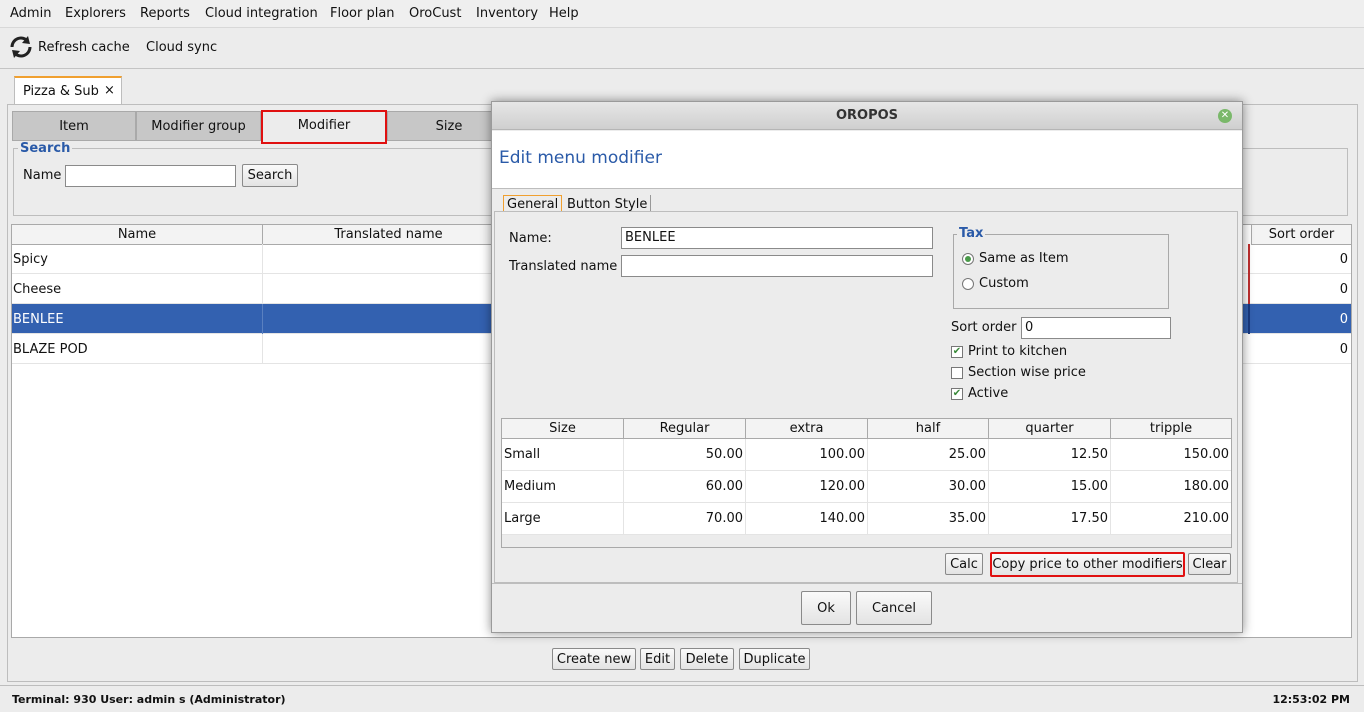  Describe the element at coordinates (894, 608) in the screenshot. I see `cancel-button: Cancel` at that location.